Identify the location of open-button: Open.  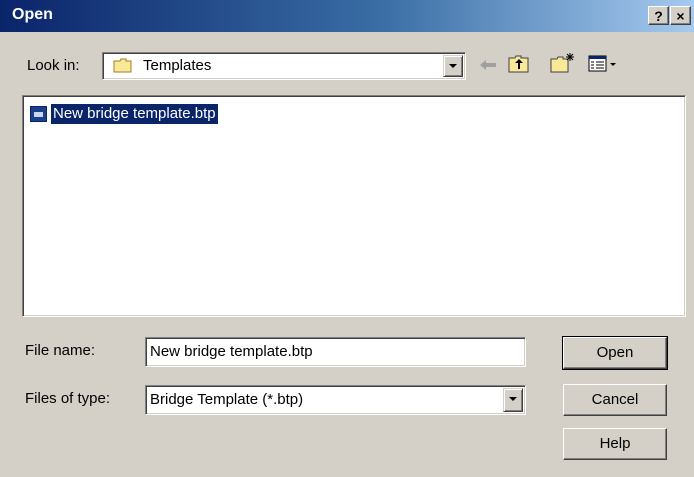
(615, 353).